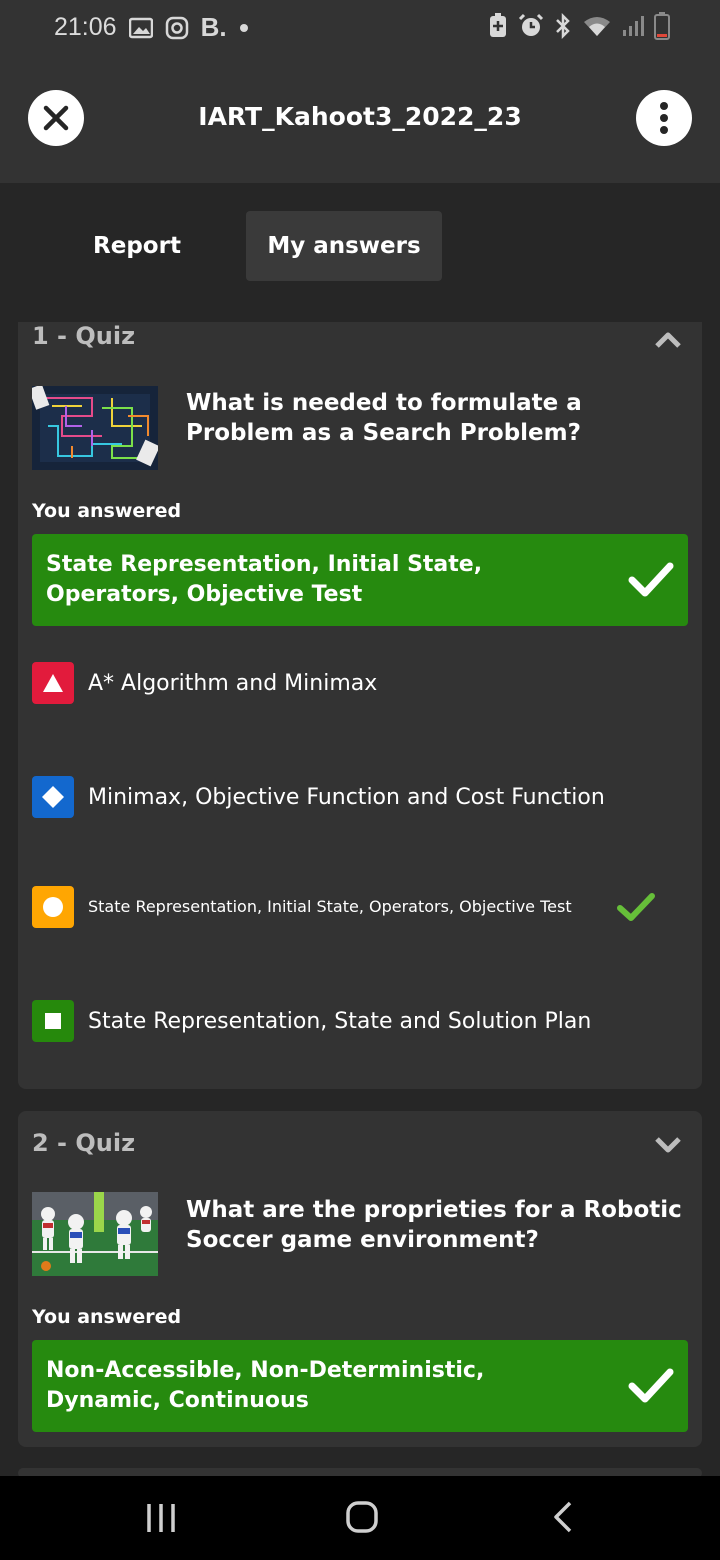  Describe the element at coordinates (84, 336) in the screenshot. I see `quiz-heading: 1 - Quiz` at that location.